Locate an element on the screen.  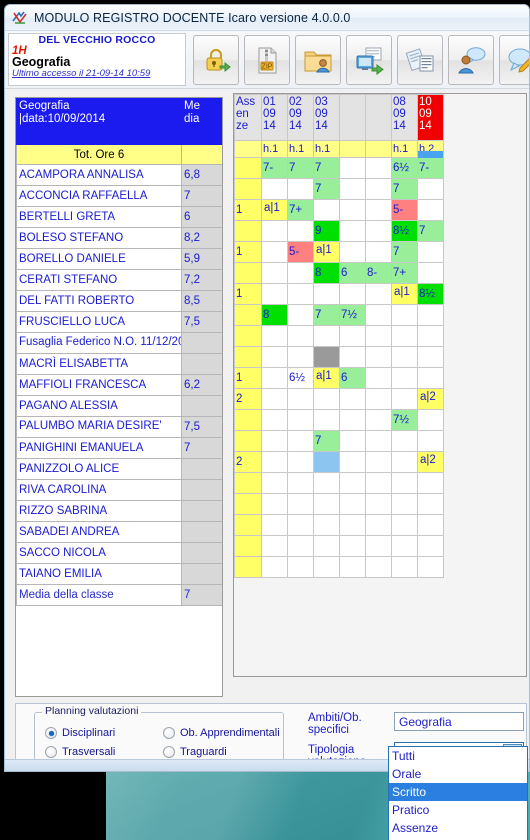
student-row: PANIGHINI EMANUELA 7 is located at coordinates (119, 448).